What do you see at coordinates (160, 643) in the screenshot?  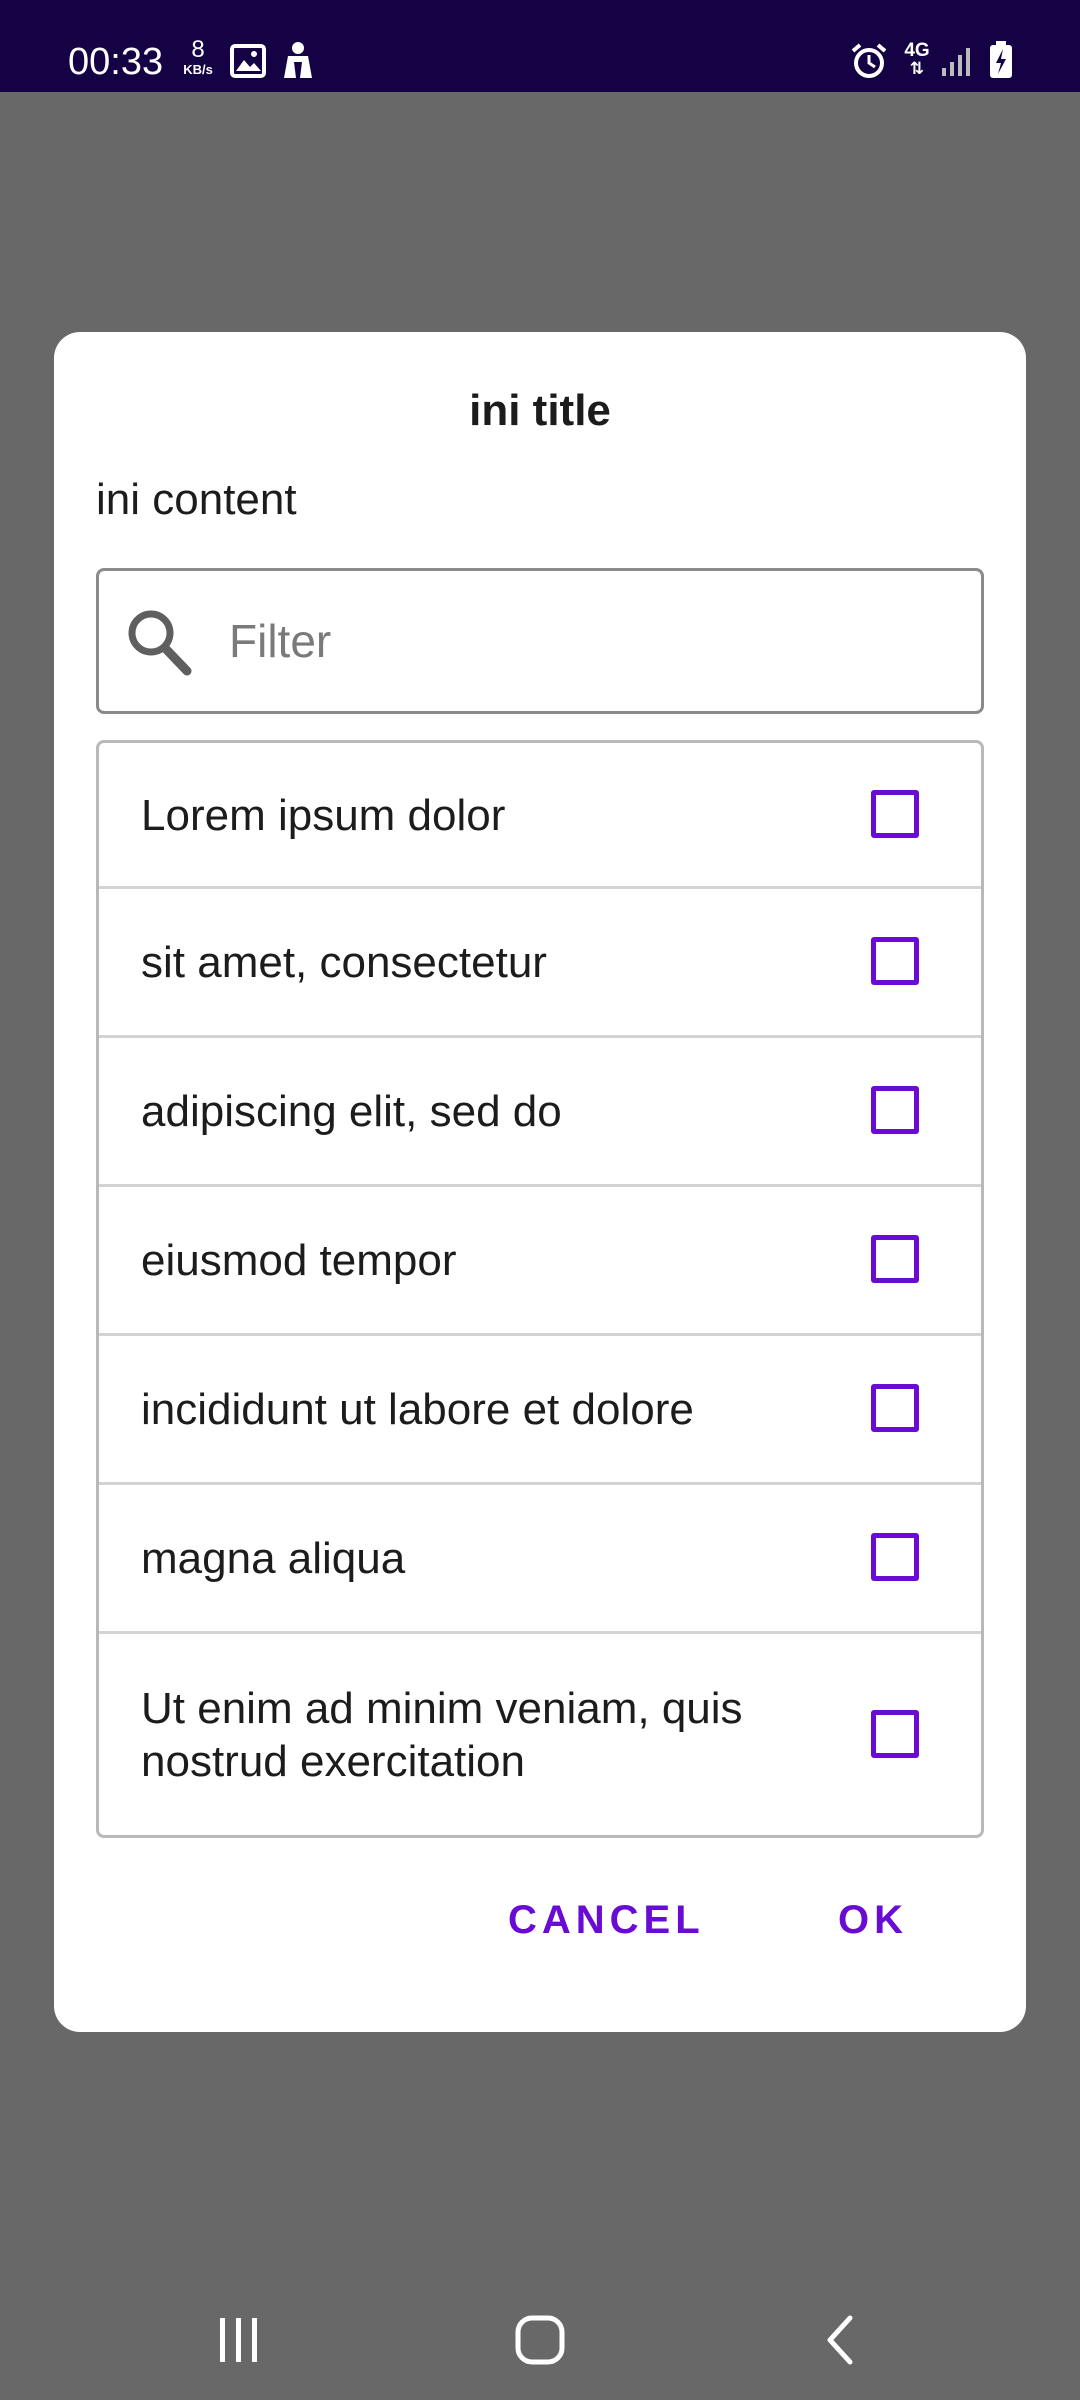 I see `search-icon` at bounding box center [160, 643].